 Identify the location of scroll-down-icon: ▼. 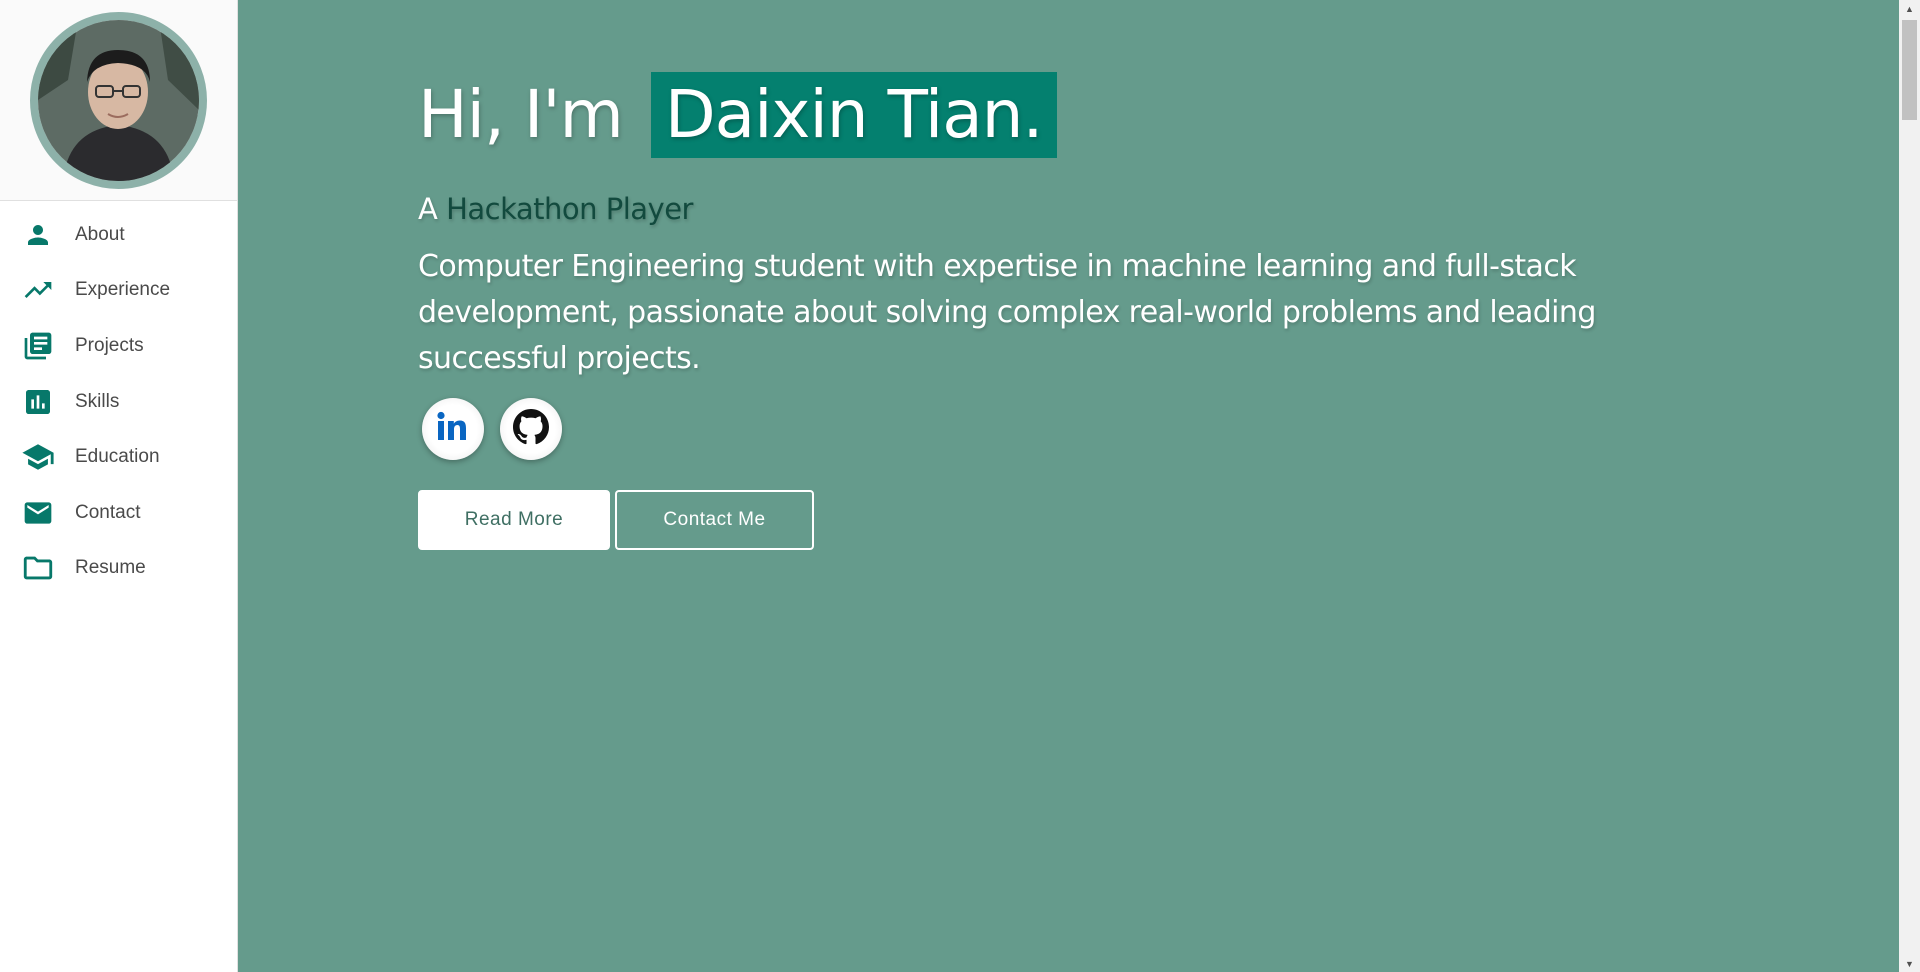
(1909, 963).